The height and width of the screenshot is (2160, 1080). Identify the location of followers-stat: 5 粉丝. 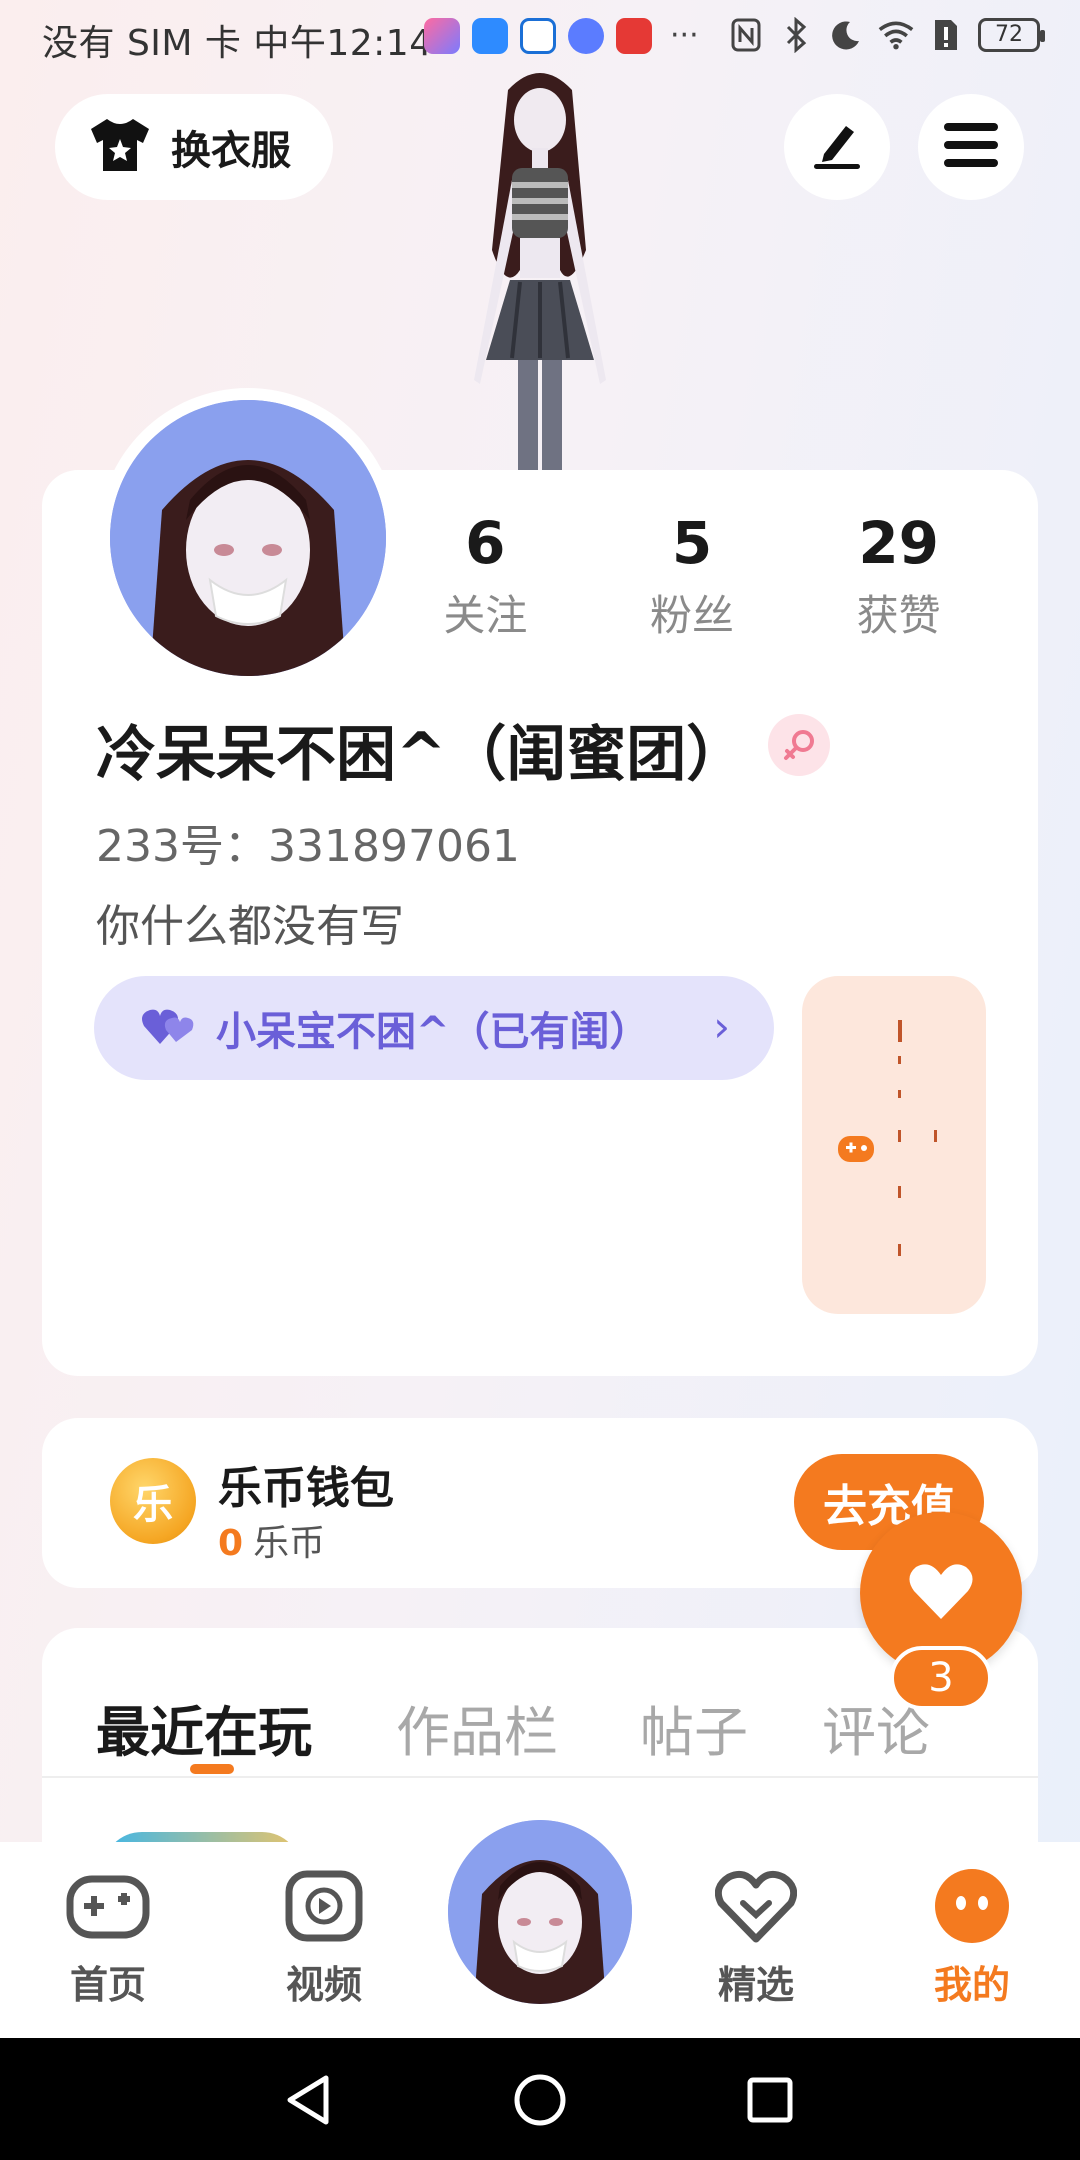
(692, 575).